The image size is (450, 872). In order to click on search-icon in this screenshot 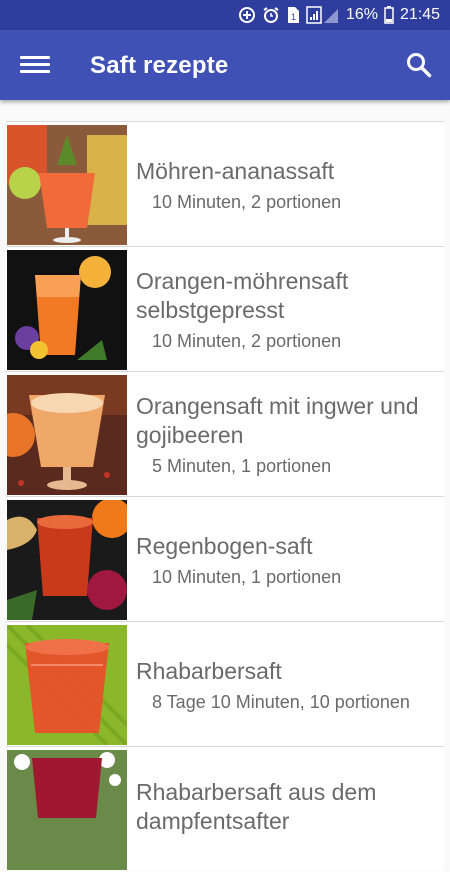, I will do `click(419, 65)`.